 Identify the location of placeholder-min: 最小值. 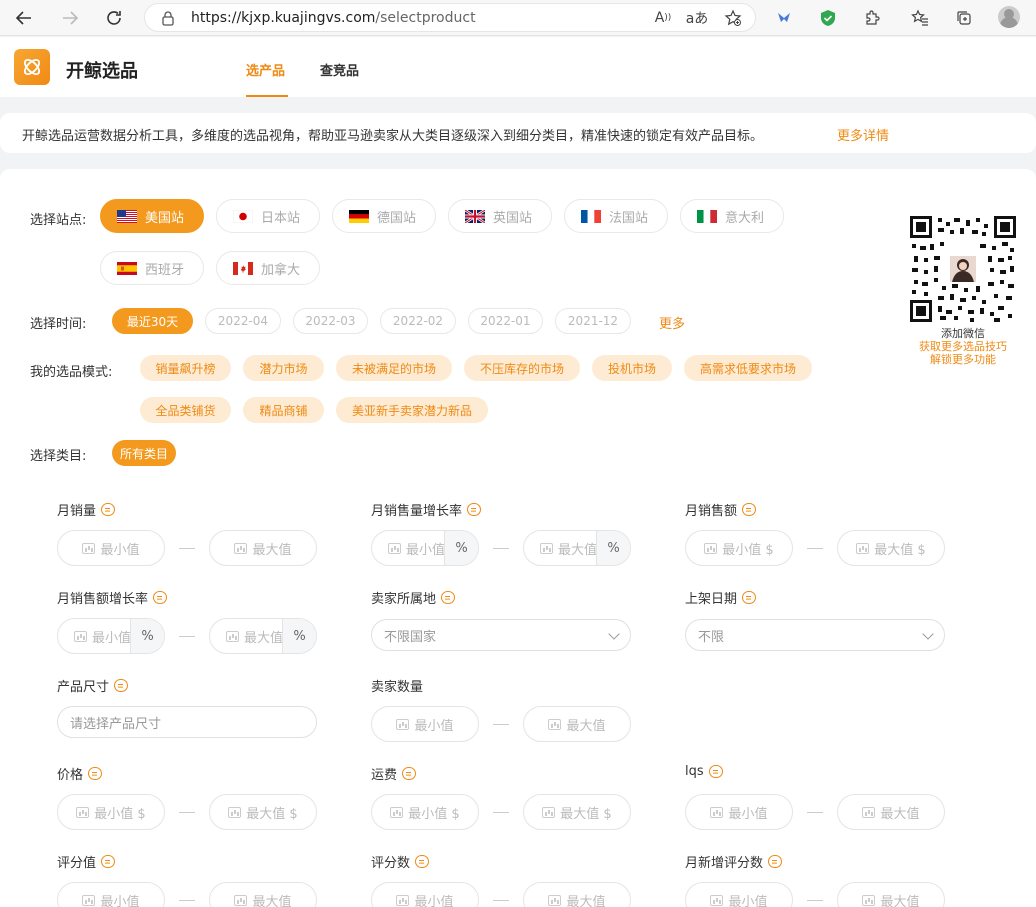
(434, 900).